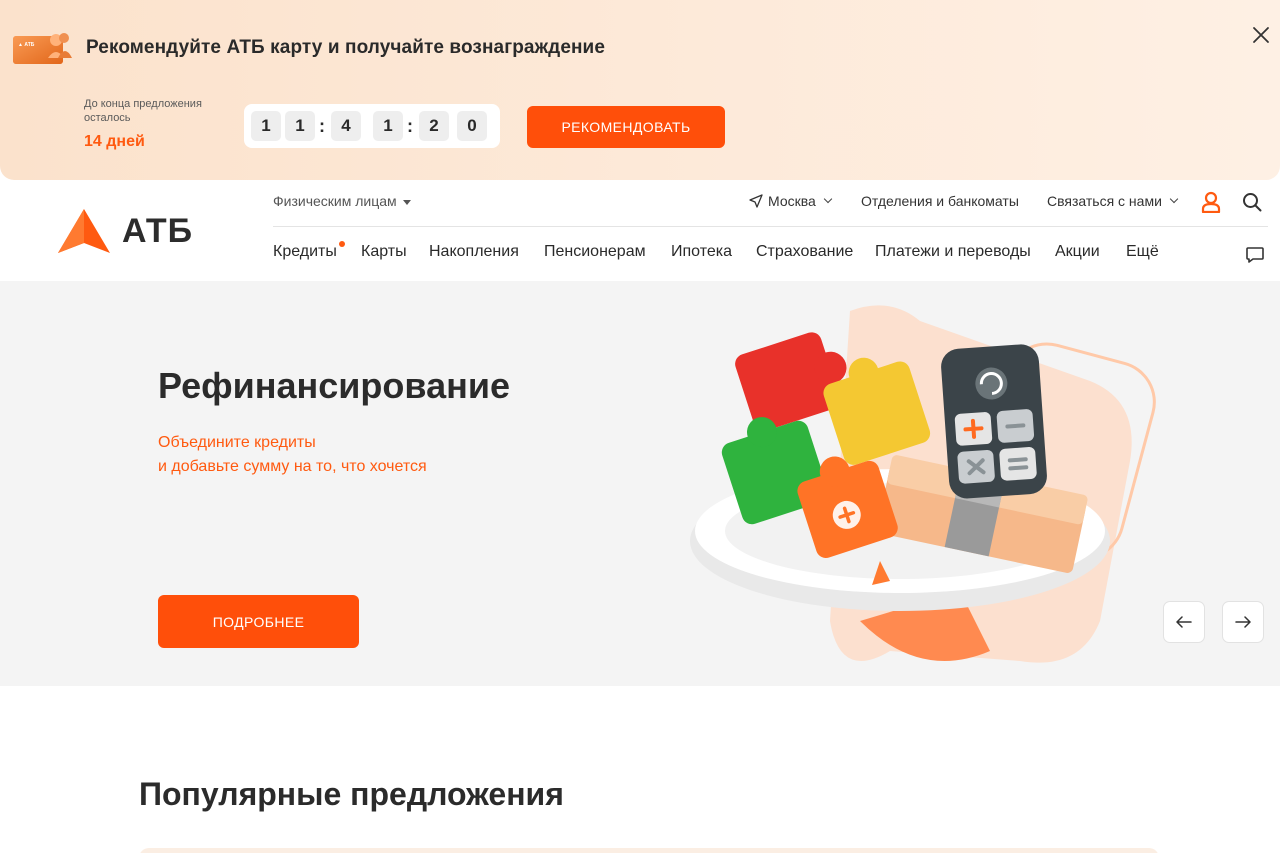  What do you see at coordinates (701, 252) in the screenshot?
I see `nav-mortgage: Ипотека` at bounding box center [701, 252].